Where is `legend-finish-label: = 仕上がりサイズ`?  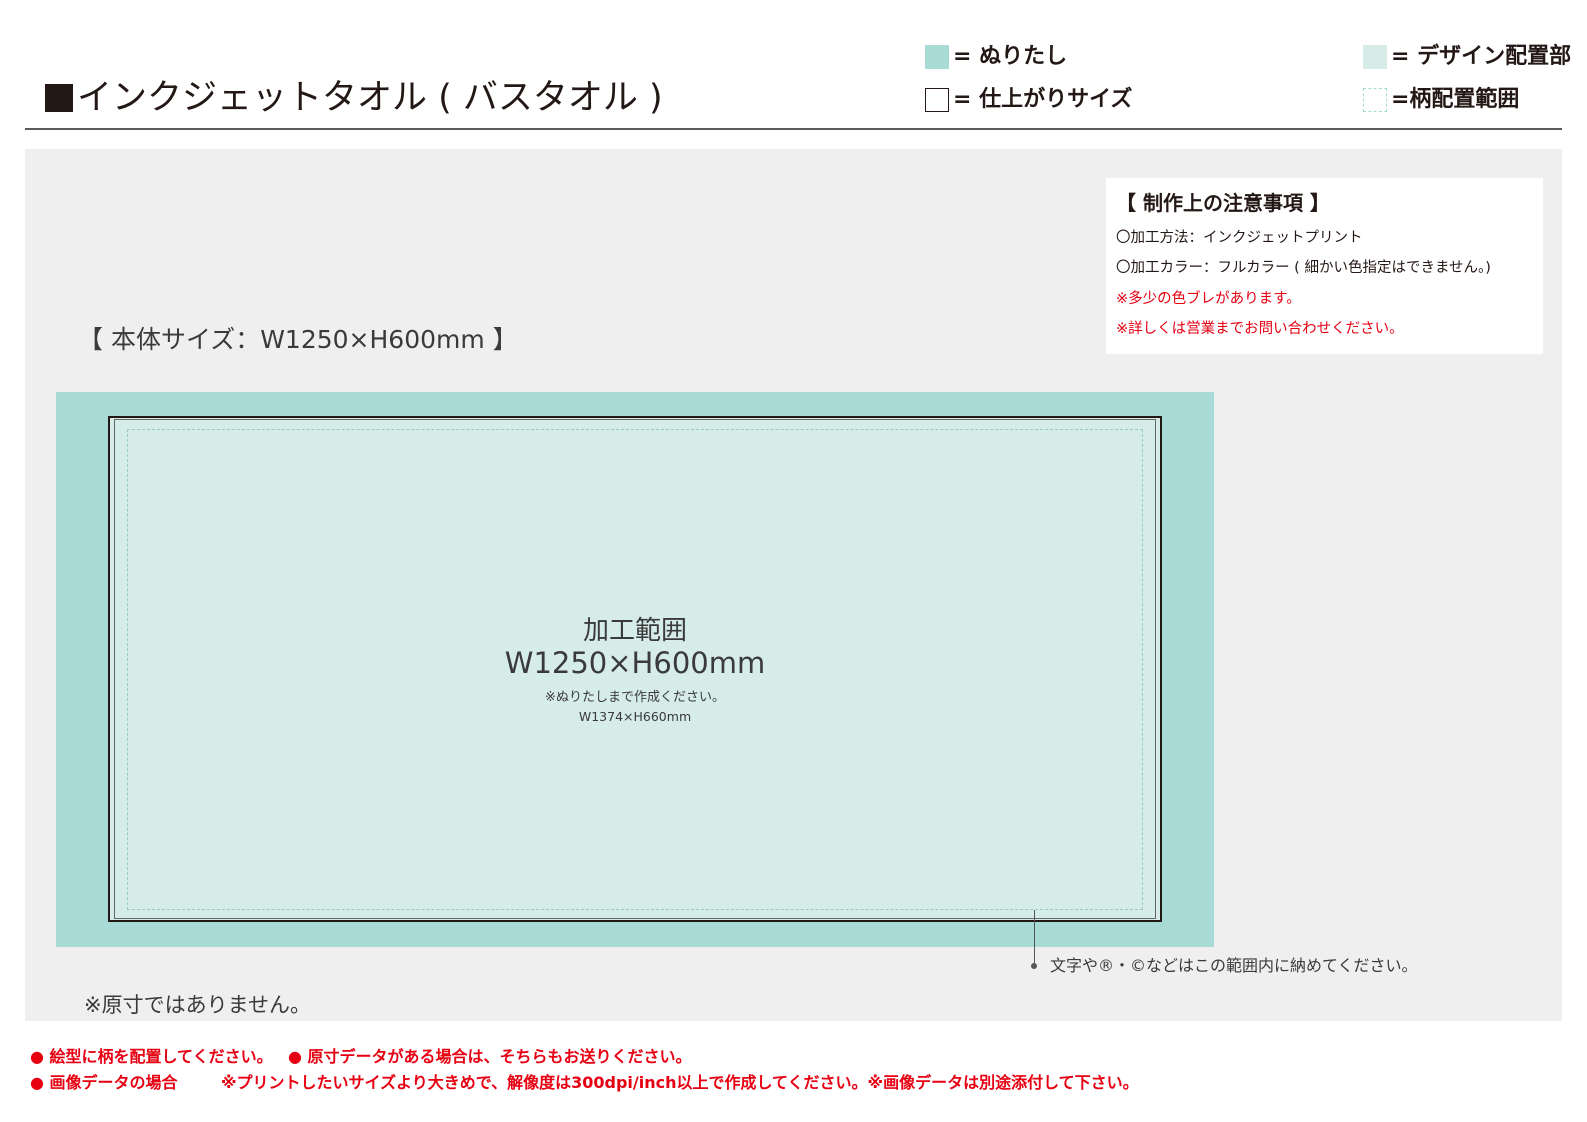 legend-finish-label: = 仕上がりサイズ is located at coordinates (1043, 99).